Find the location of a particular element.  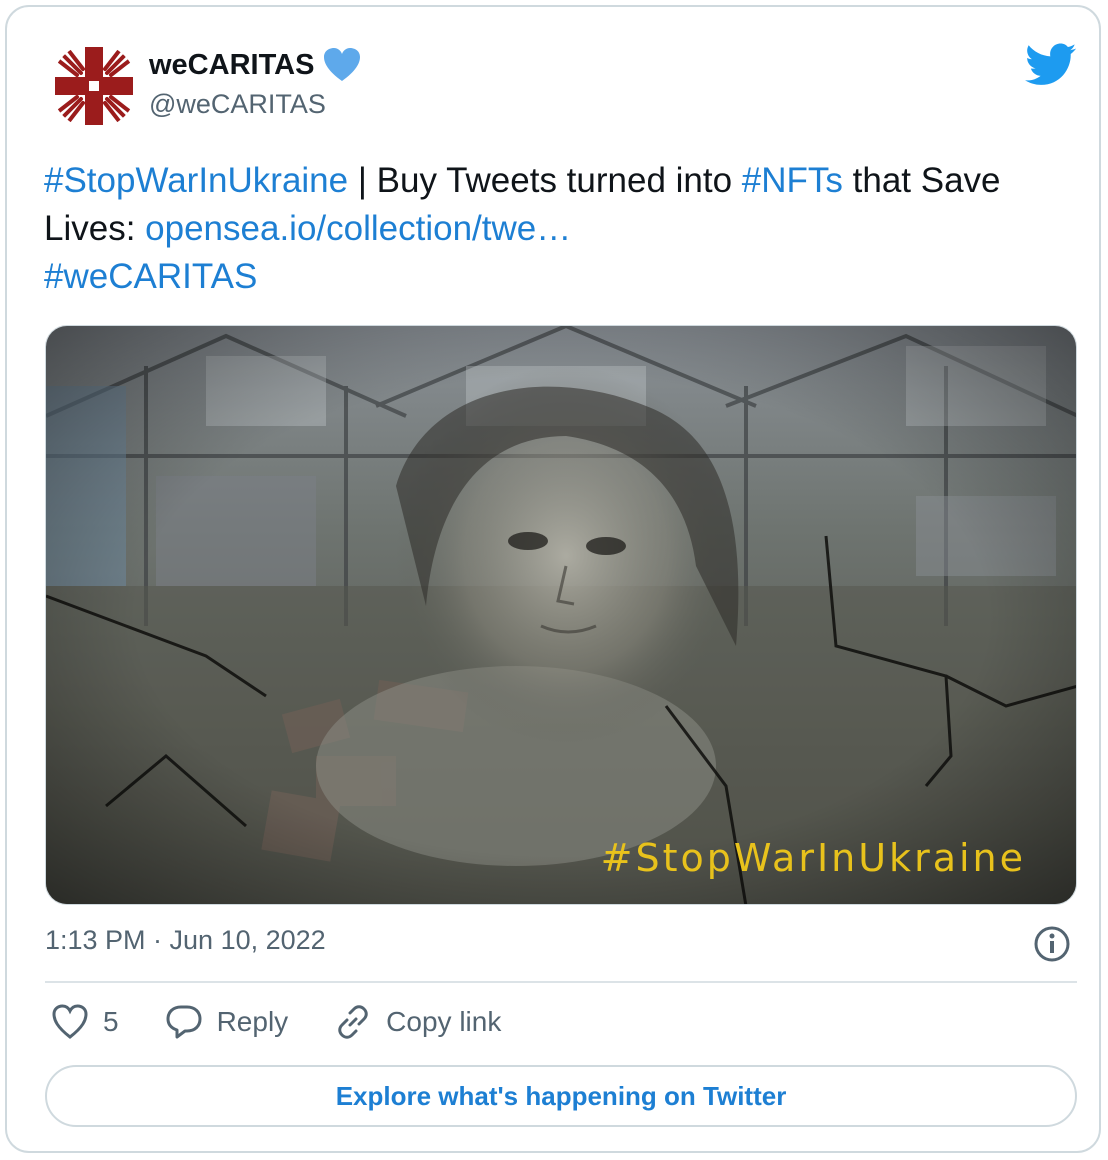

twitter-bird-icon is located at coordinates (1051, 65).